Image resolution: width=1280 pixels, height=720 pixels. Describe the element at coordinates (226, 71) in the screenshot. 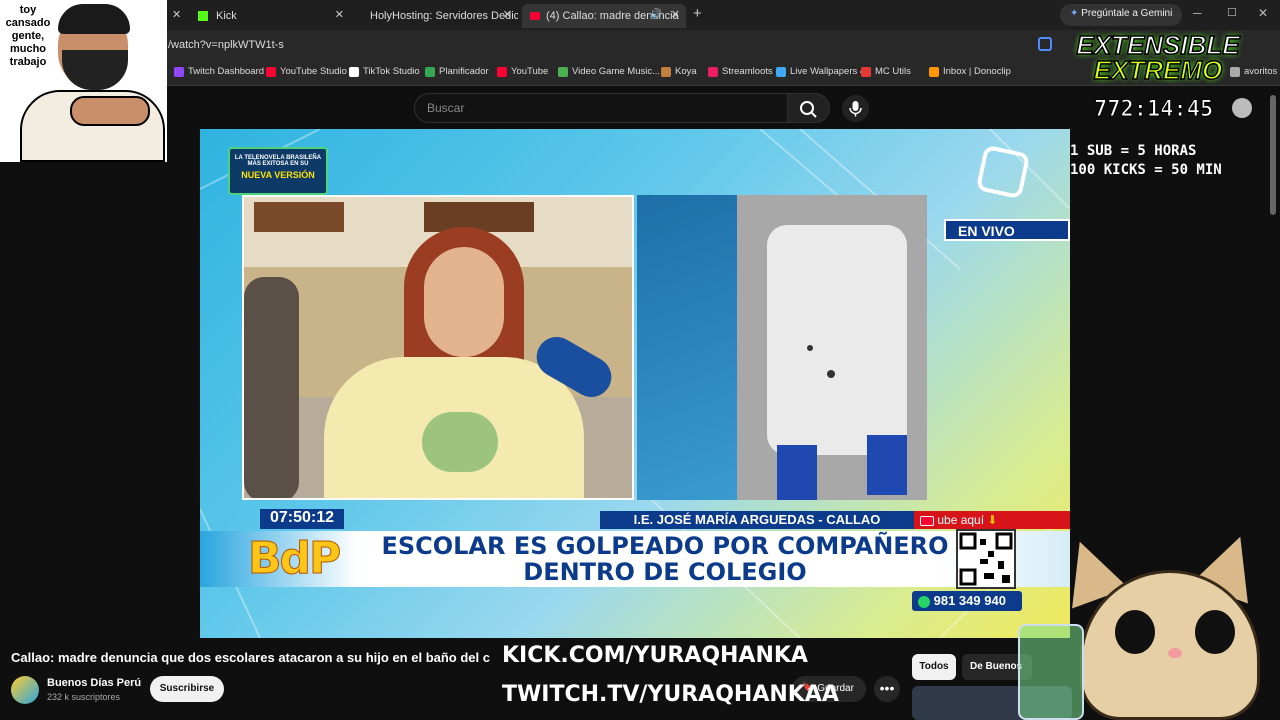

I see `bookmark-label: Twitch Dashboard` at that location.